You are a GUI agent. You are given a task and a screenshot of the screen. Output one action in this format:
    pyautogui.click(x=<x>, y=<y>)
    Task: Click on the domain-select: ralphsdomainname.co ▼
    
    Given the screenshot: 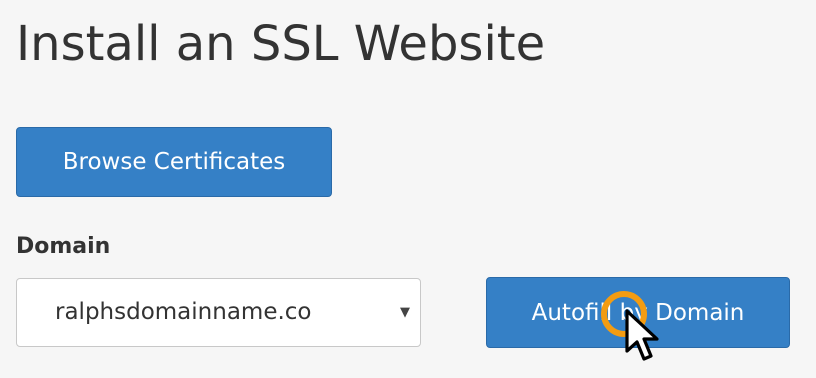 What is the action you would take?
    pyautogui.click(x=218, y=312)
    